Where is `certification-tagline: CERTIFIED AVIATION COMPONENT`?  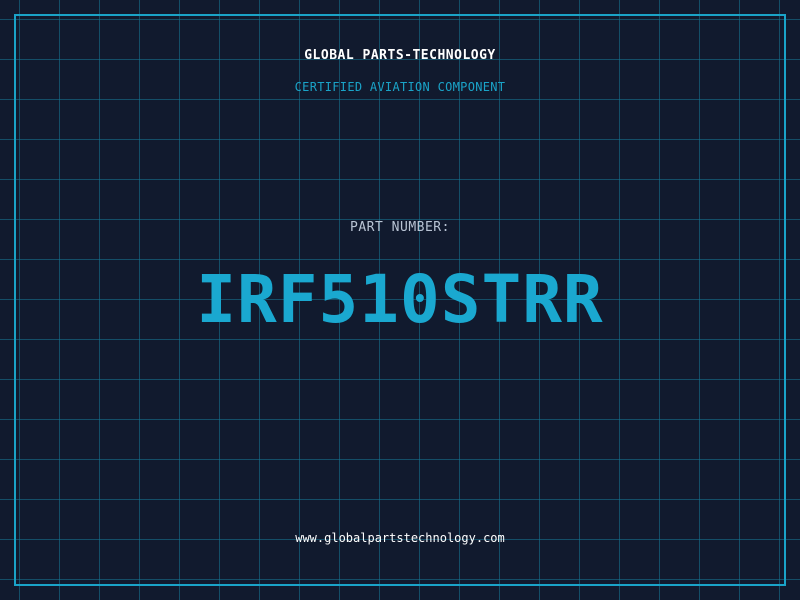
certification-tagline: CERTIFIED AVIATION COMPONENT is located at coordinates (400, 87).